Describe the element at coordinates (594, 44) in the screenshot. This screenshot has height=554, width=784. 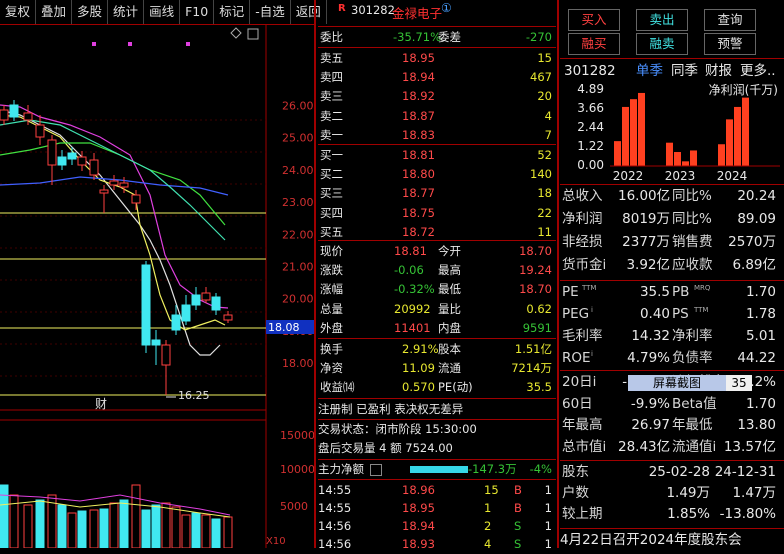
I see `trade-button: 融买` at that location.